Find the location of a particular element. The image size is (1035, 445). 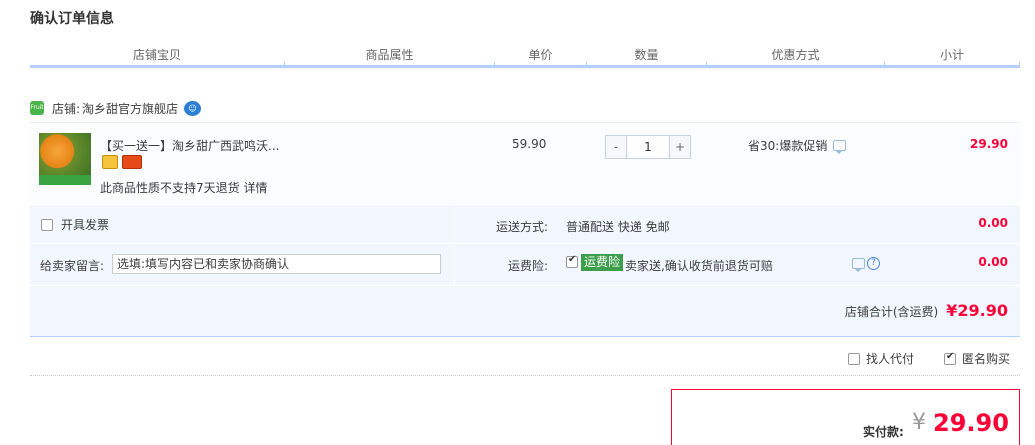

quantity-input is located at coordinates (648, 147).